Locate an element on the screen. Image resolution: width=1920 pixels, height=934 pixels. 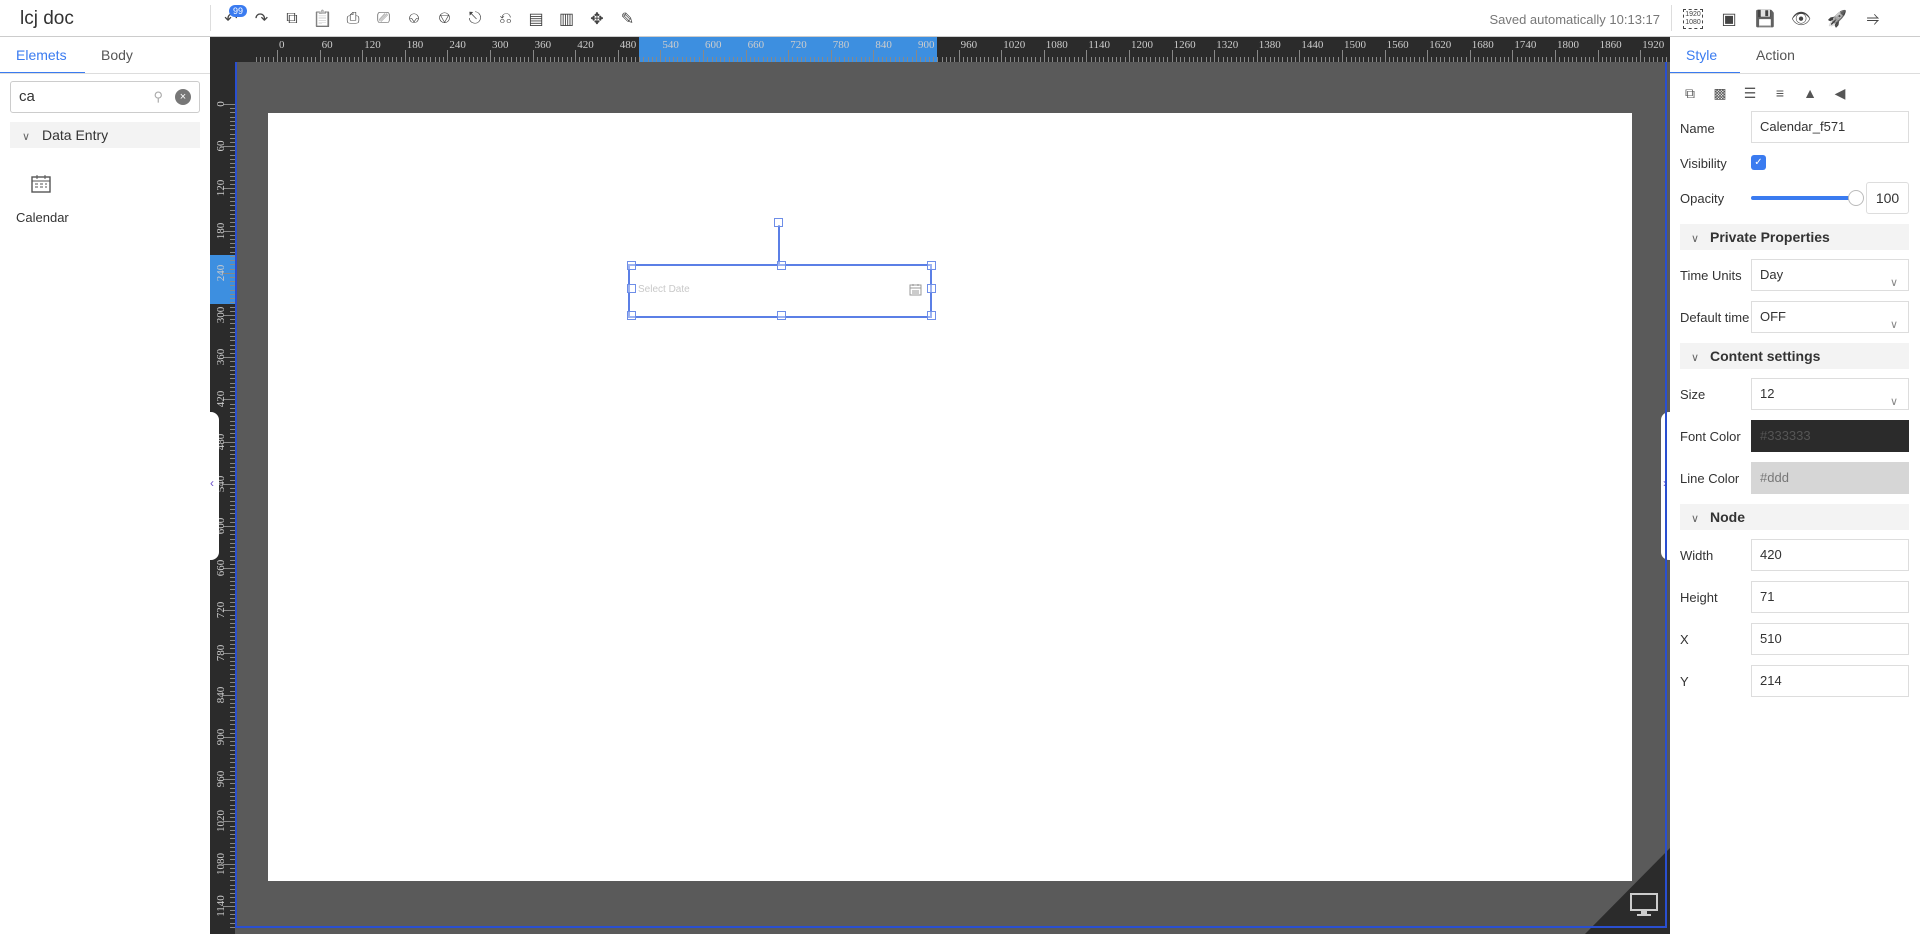
tab-style: Style is located at coordinates (1705, 55).